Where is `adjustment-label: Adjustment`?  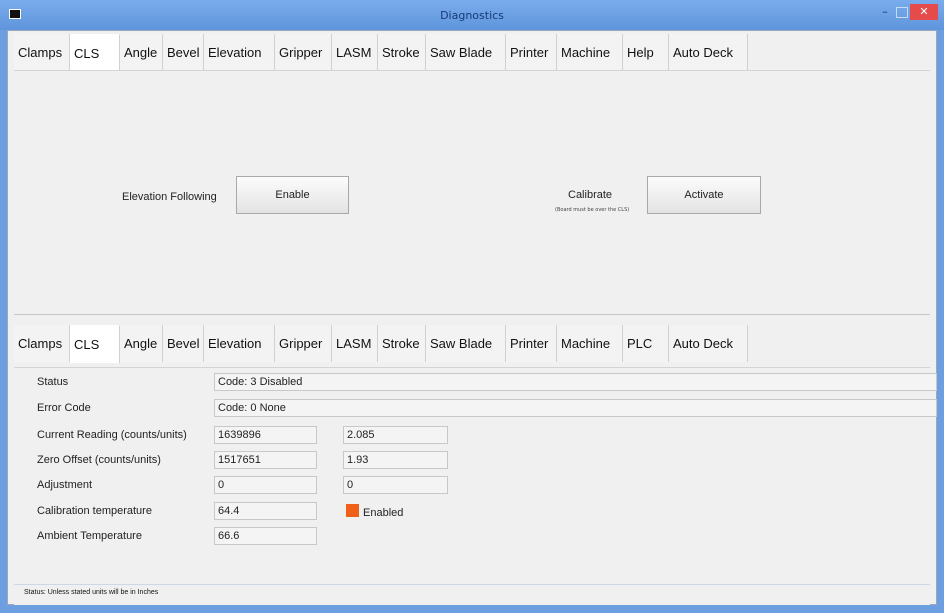
adjustment-label: Adjustment is located at coordinates (65, 485).